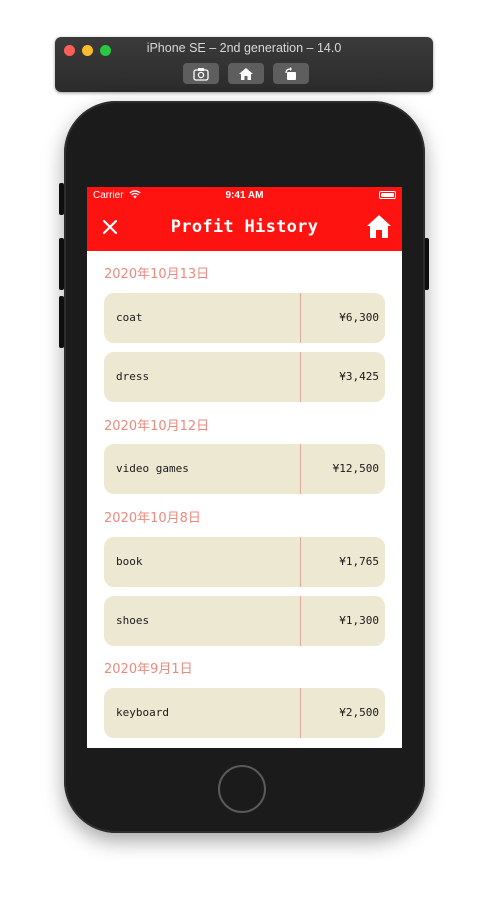 The height and width of the screenshot is (907, 489). What do you see at coordinates (244, 713) in the screenshot?
I see `list-item: keyboard ¥2,500` at bounding box center [244, 713].